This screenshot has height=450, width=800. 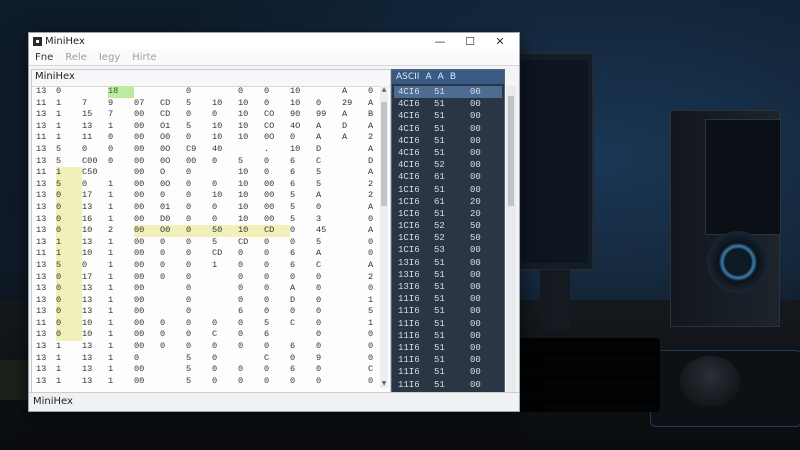 What do you see at coordinates (303, 127) in the screenshot?
I see `hex-cell: 4O` at bounding box center [303, 127].